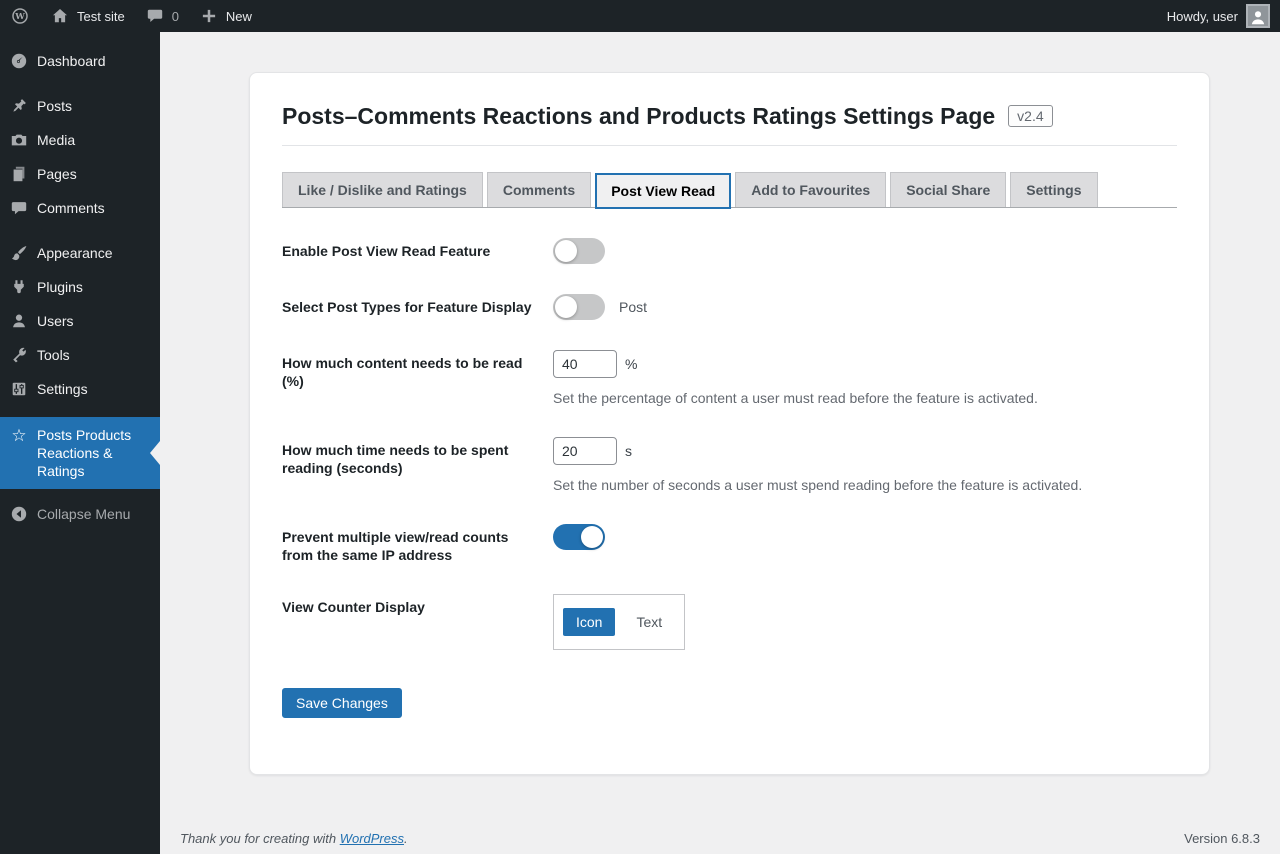  What do you see at coordinates (579, 307) in the screenshot?
I see `post-types-toggle` at bounding box center [579, 307].